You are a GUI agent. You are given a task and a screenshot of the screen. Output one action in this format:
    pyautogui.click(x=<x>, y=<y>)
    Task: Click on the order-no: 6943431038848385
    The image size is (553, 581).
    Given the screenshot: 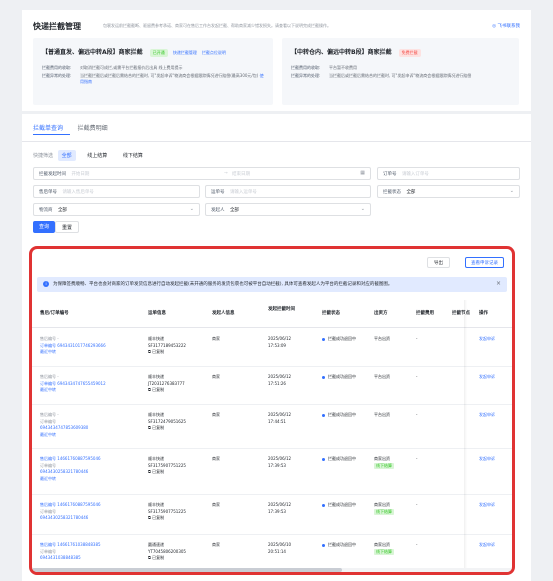 What is the action you would take?
    pyautogui.click(x=70, y=558)
    